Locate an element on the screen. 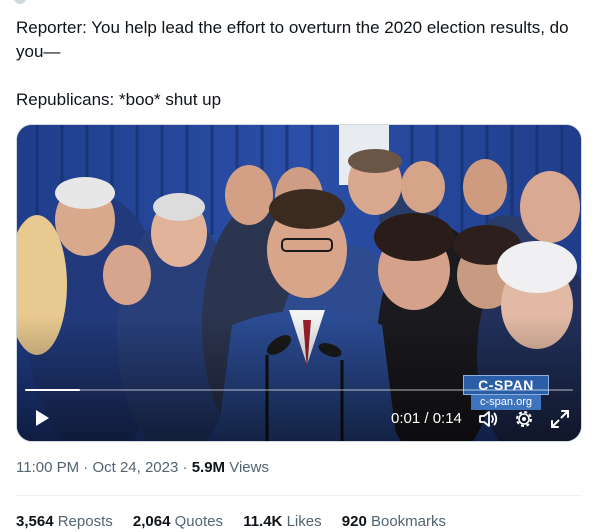 The width and height of the screenshot is (598, 532). views-label: Views is located at coordinates (249, 467).